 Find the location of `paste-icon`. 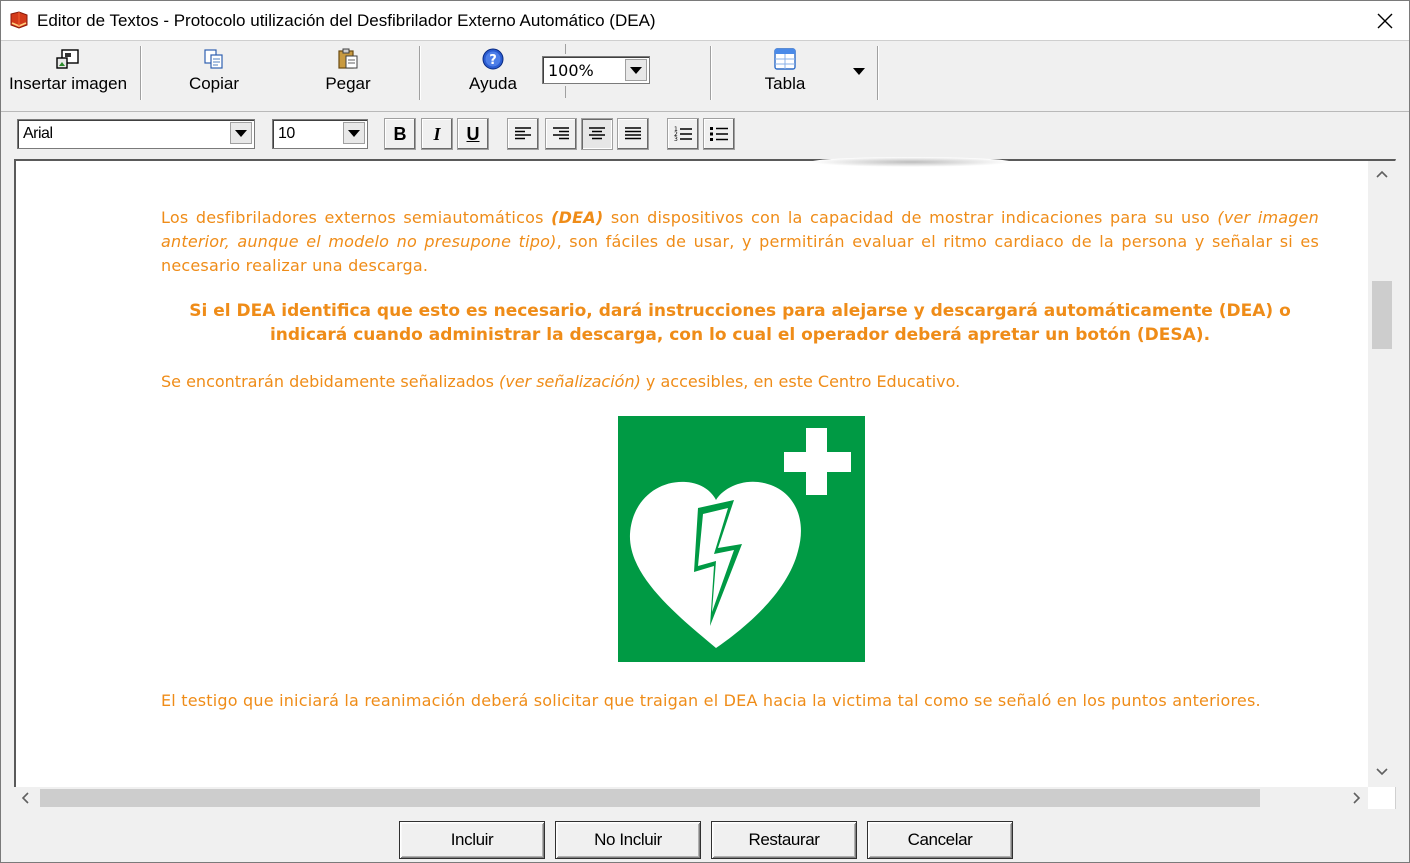

paste-icon is located at coordinates (348, 58).